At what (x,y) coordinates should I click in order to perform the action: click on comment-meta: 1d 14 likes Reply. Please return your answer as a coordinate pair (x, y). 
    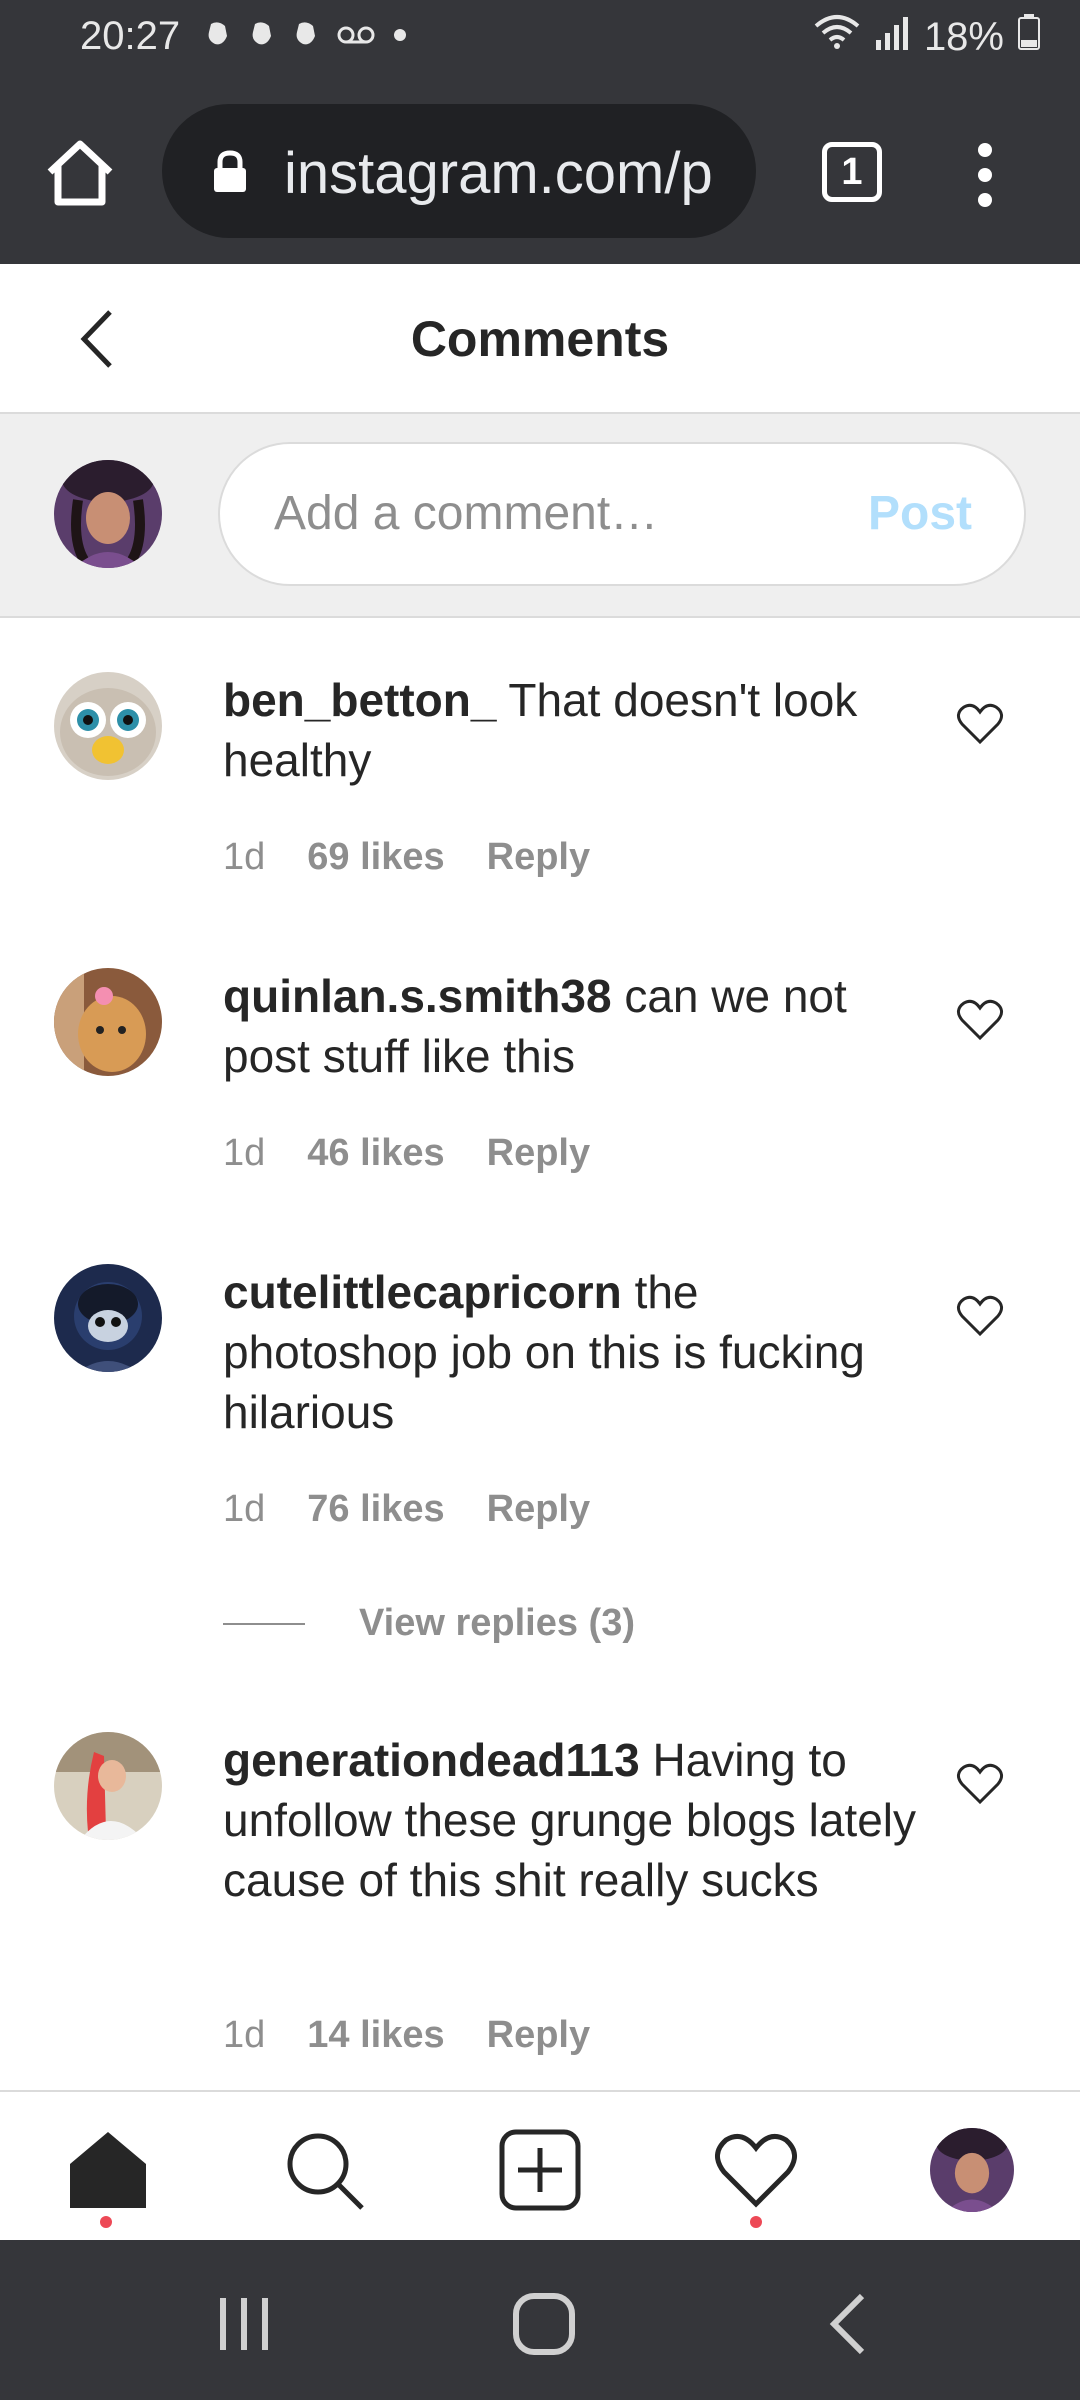
    Looking at the image, I should click on (406, 2035).